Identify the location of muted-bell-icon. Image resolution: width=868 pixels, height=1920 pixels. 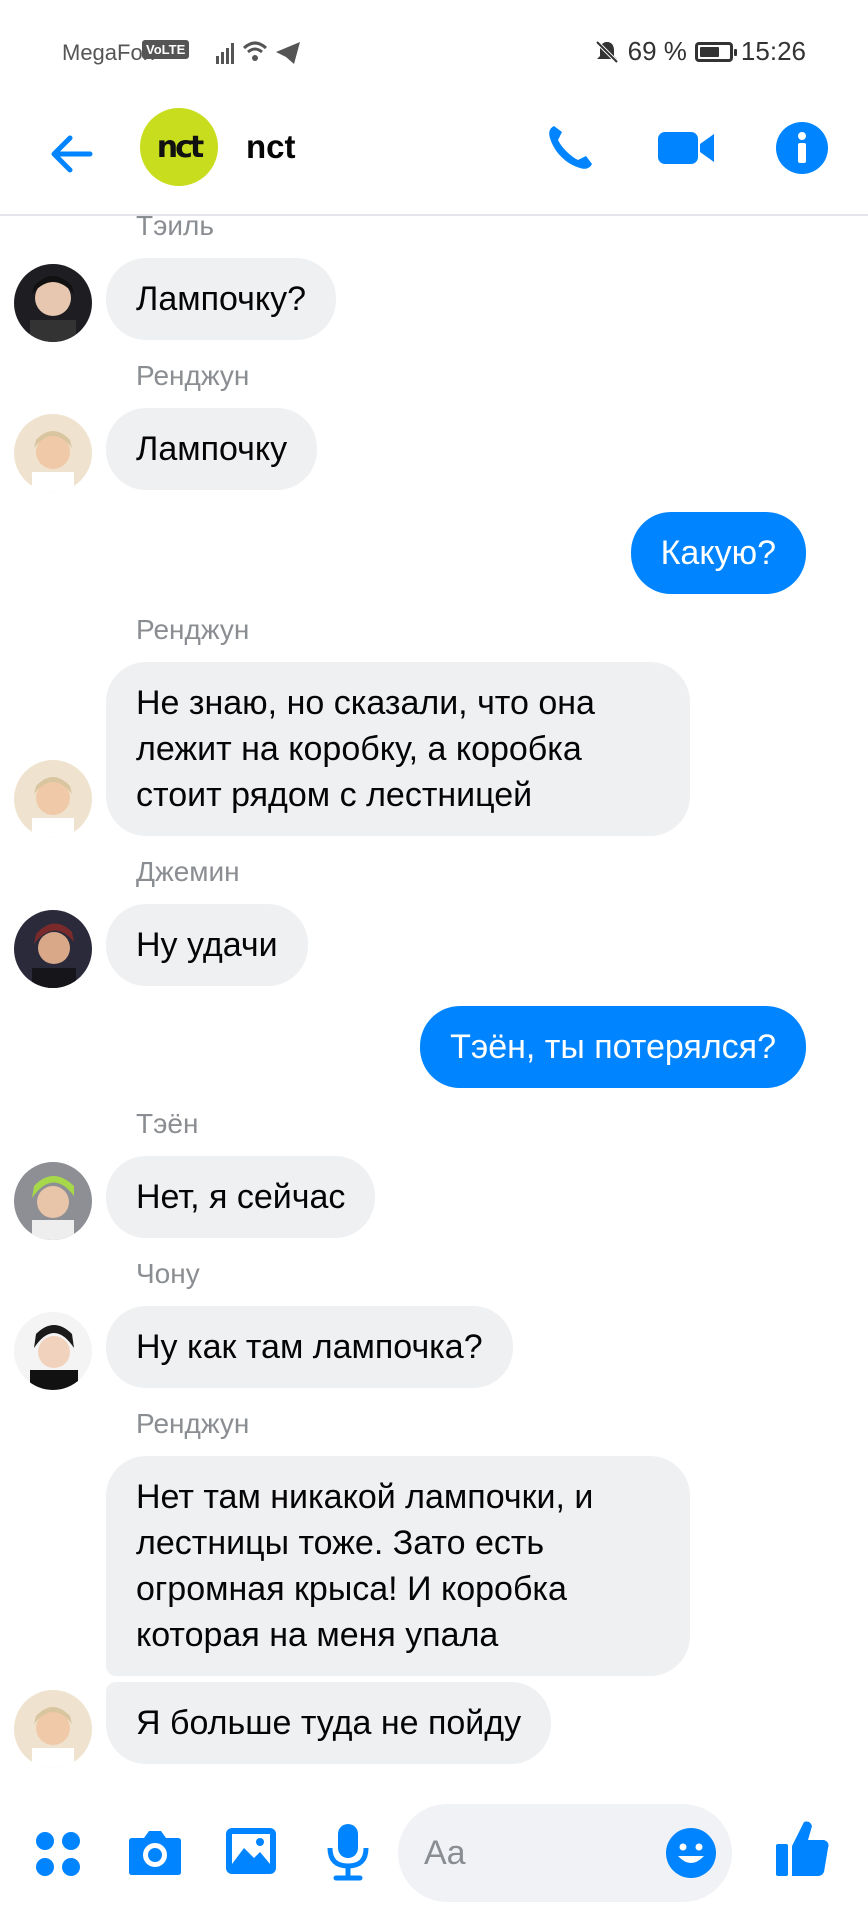
(607, 51).